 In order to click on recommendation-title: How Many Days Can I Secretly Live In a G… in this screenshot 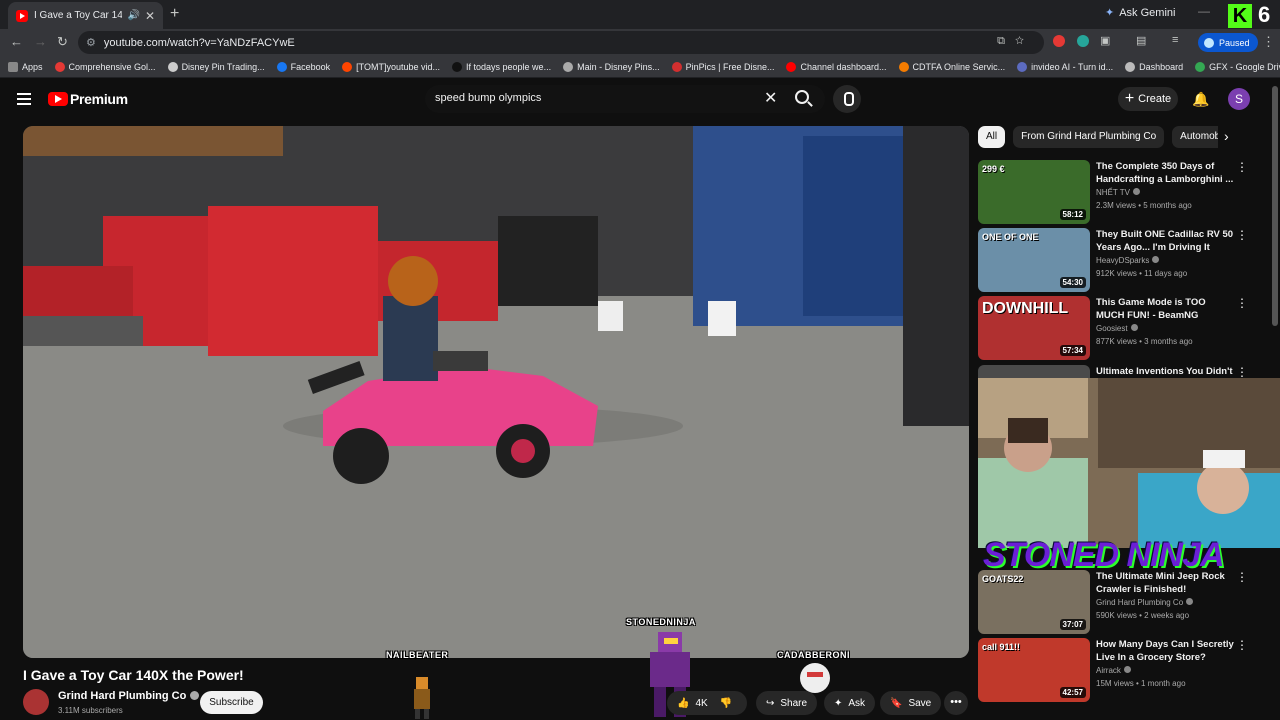, I will do `click(1165, 651)`.